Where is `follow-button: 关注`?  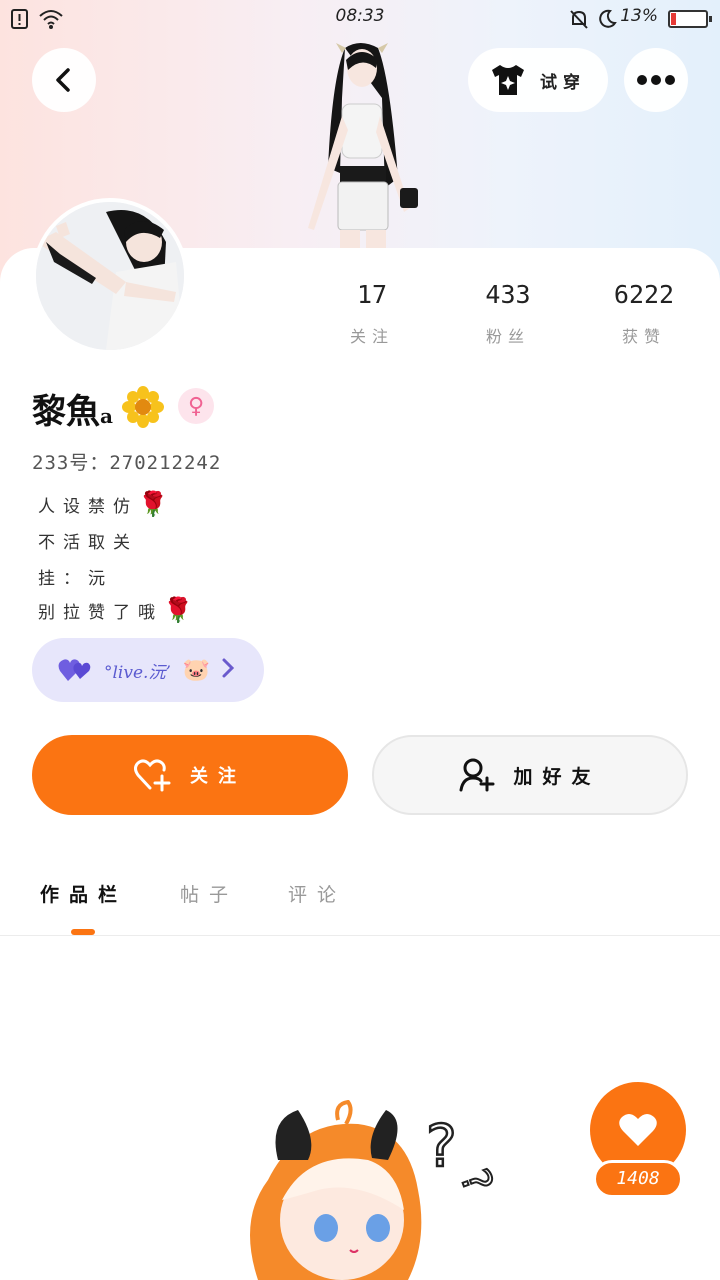 follow-button: 关注 is located at coordinates (190, 775).